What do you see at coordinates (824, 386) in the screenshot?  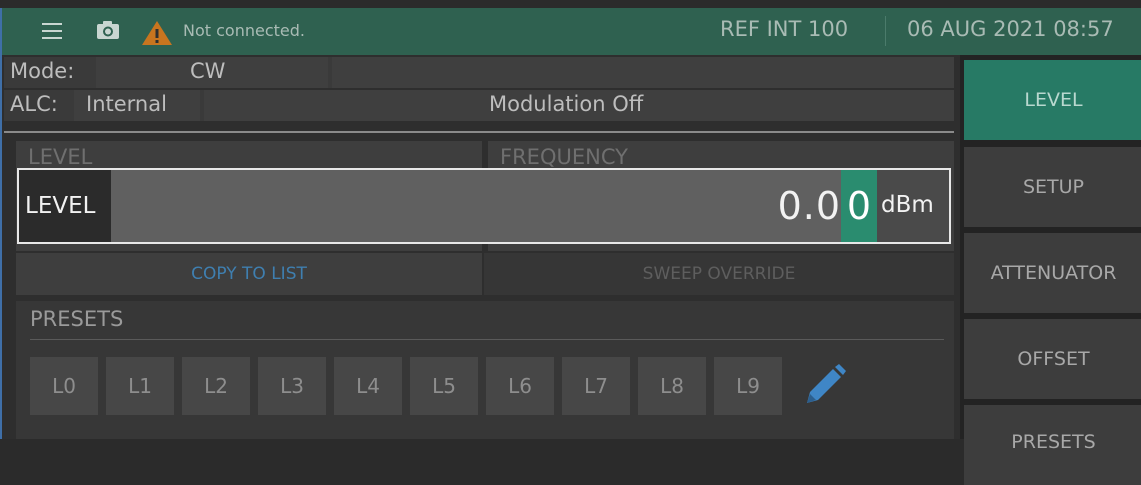 I see `pencil-icon` at bounding box center [824, 386].